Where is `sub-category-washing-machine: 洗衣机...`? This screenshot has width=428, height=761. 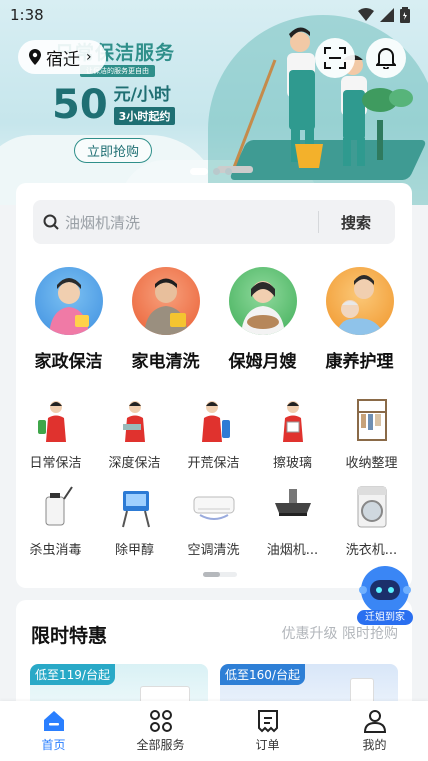
sub-category-washing-machine: 洗衣机... is located at coordinates (371, 521).